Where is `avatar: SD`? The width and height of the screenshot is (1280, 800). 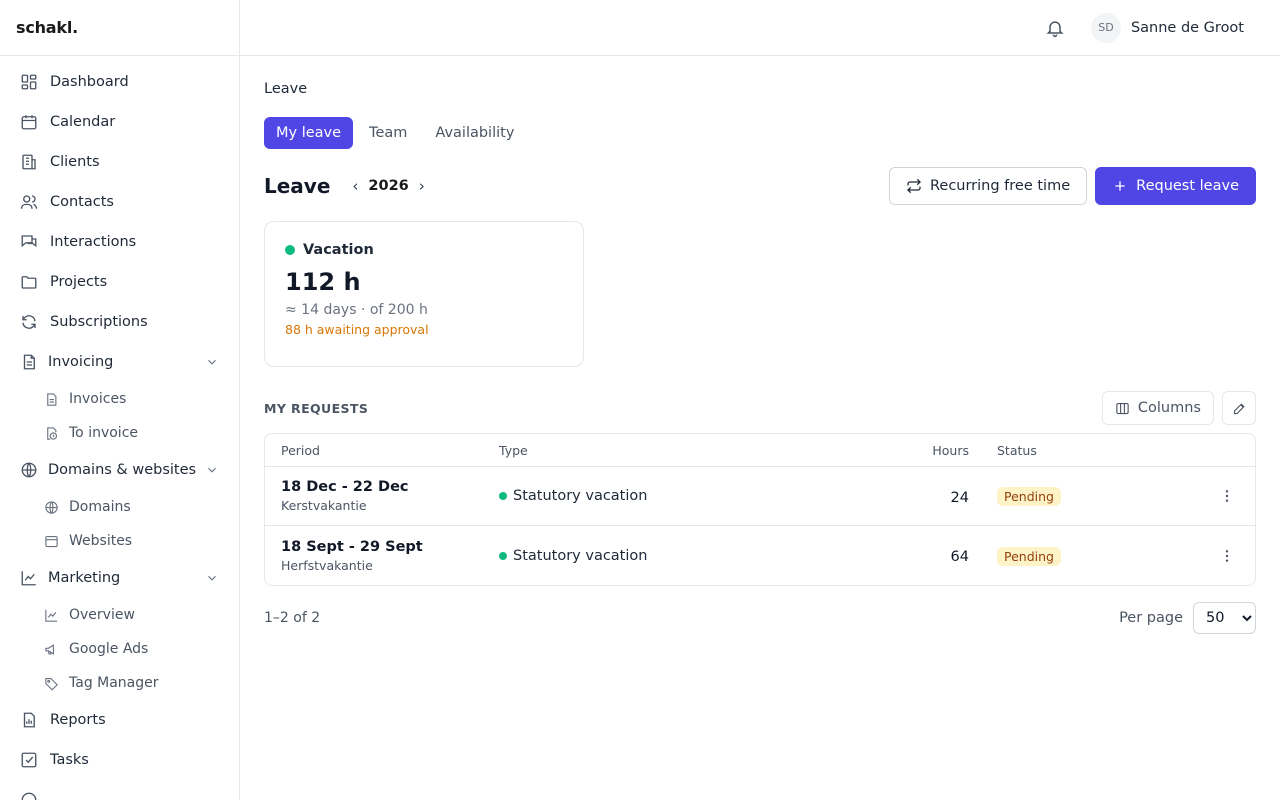 avatar: SD is located at coordinates (1105, 27).